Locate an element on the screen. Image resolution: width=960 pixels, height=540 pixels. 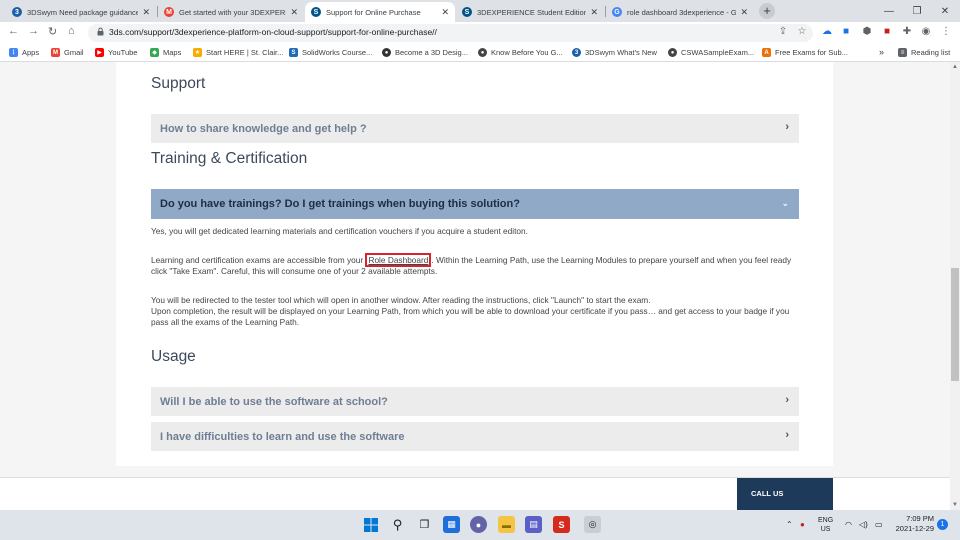
extension-icon: ⬢ is located at coordinates (867, 32).